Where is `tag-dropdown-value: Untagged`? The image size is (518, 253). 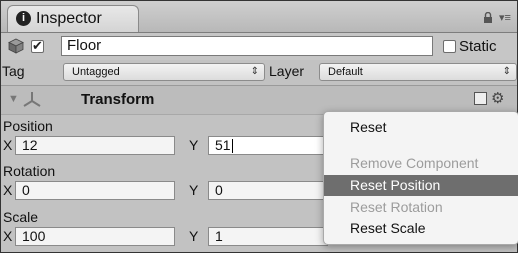 tag-dropdown-value: Untagged is located at coordinates (96, 72).